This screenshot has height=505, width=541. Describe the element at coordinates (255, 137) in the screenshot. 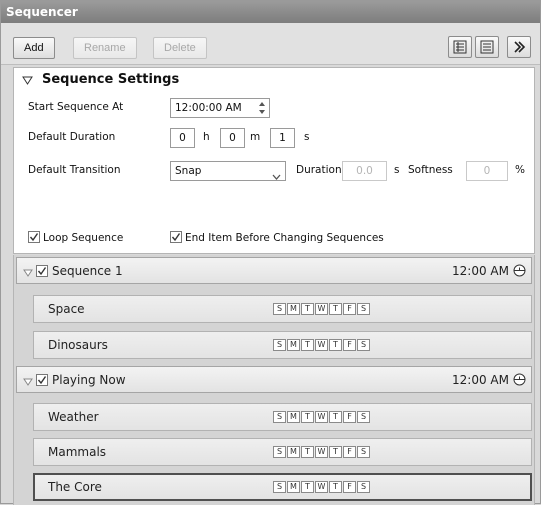

I see `minutes-unit: m` at that location.